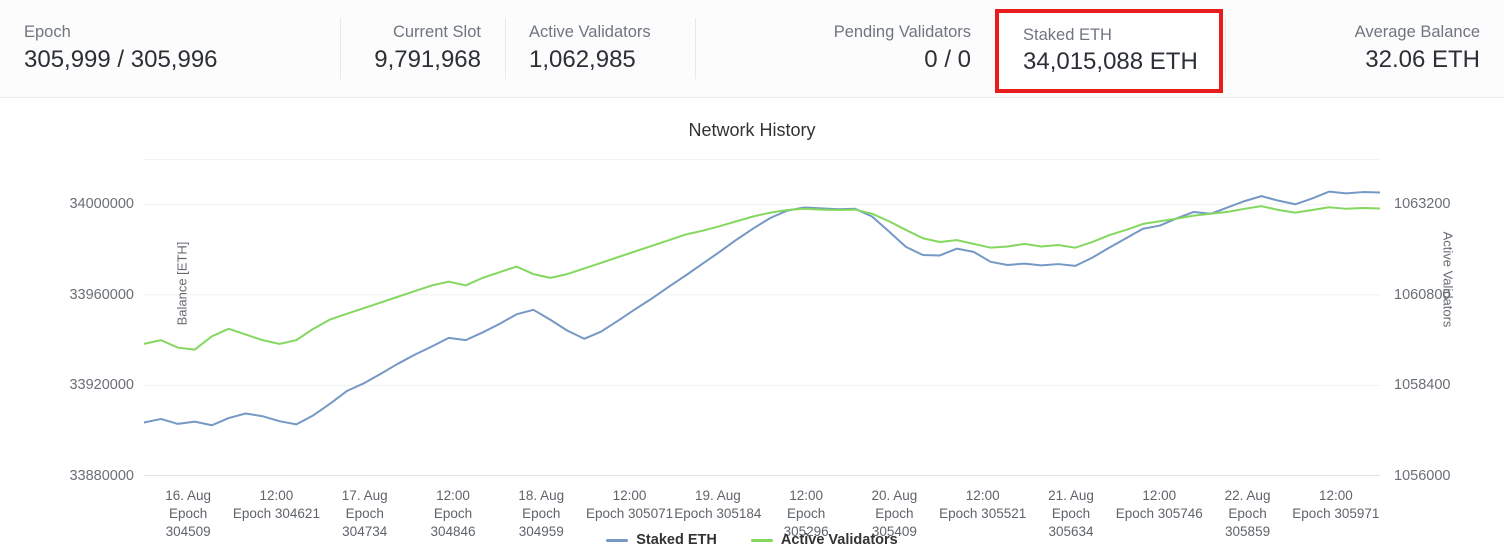  What do you see at coordinates (101, 476) in the screenshot?
I see `y-axis-tick-label: 33880000` at bounding box center [101, 476].